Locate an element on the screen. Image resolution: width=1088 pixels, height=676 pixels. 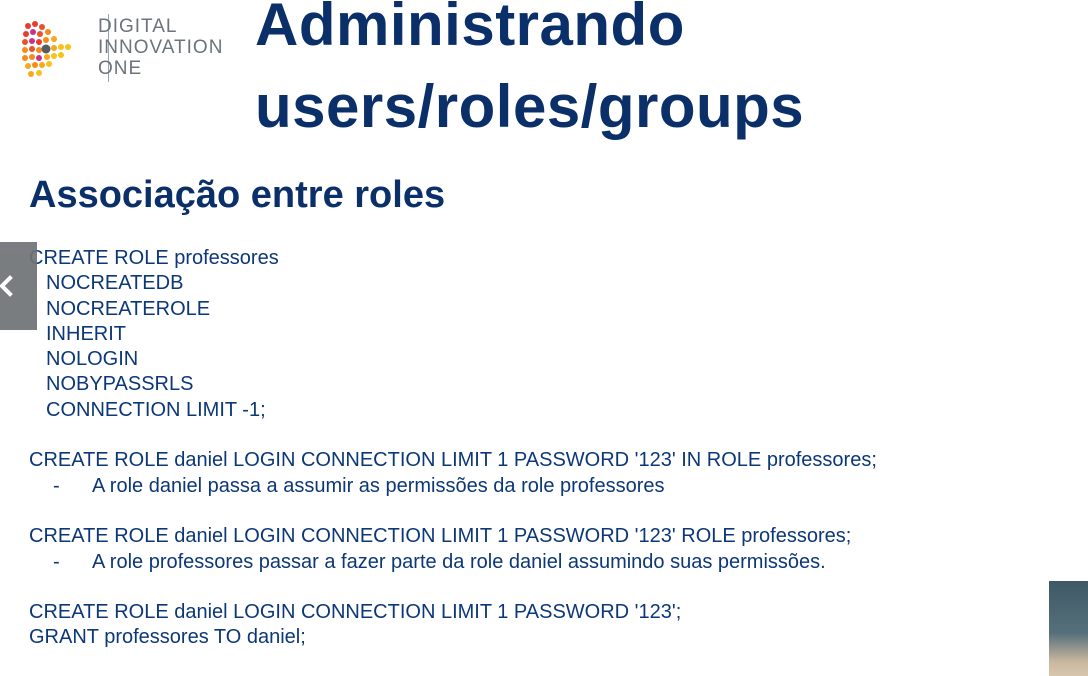
logo: DIGITAL INNOVATION ONE is located at coordinates (129, 49).